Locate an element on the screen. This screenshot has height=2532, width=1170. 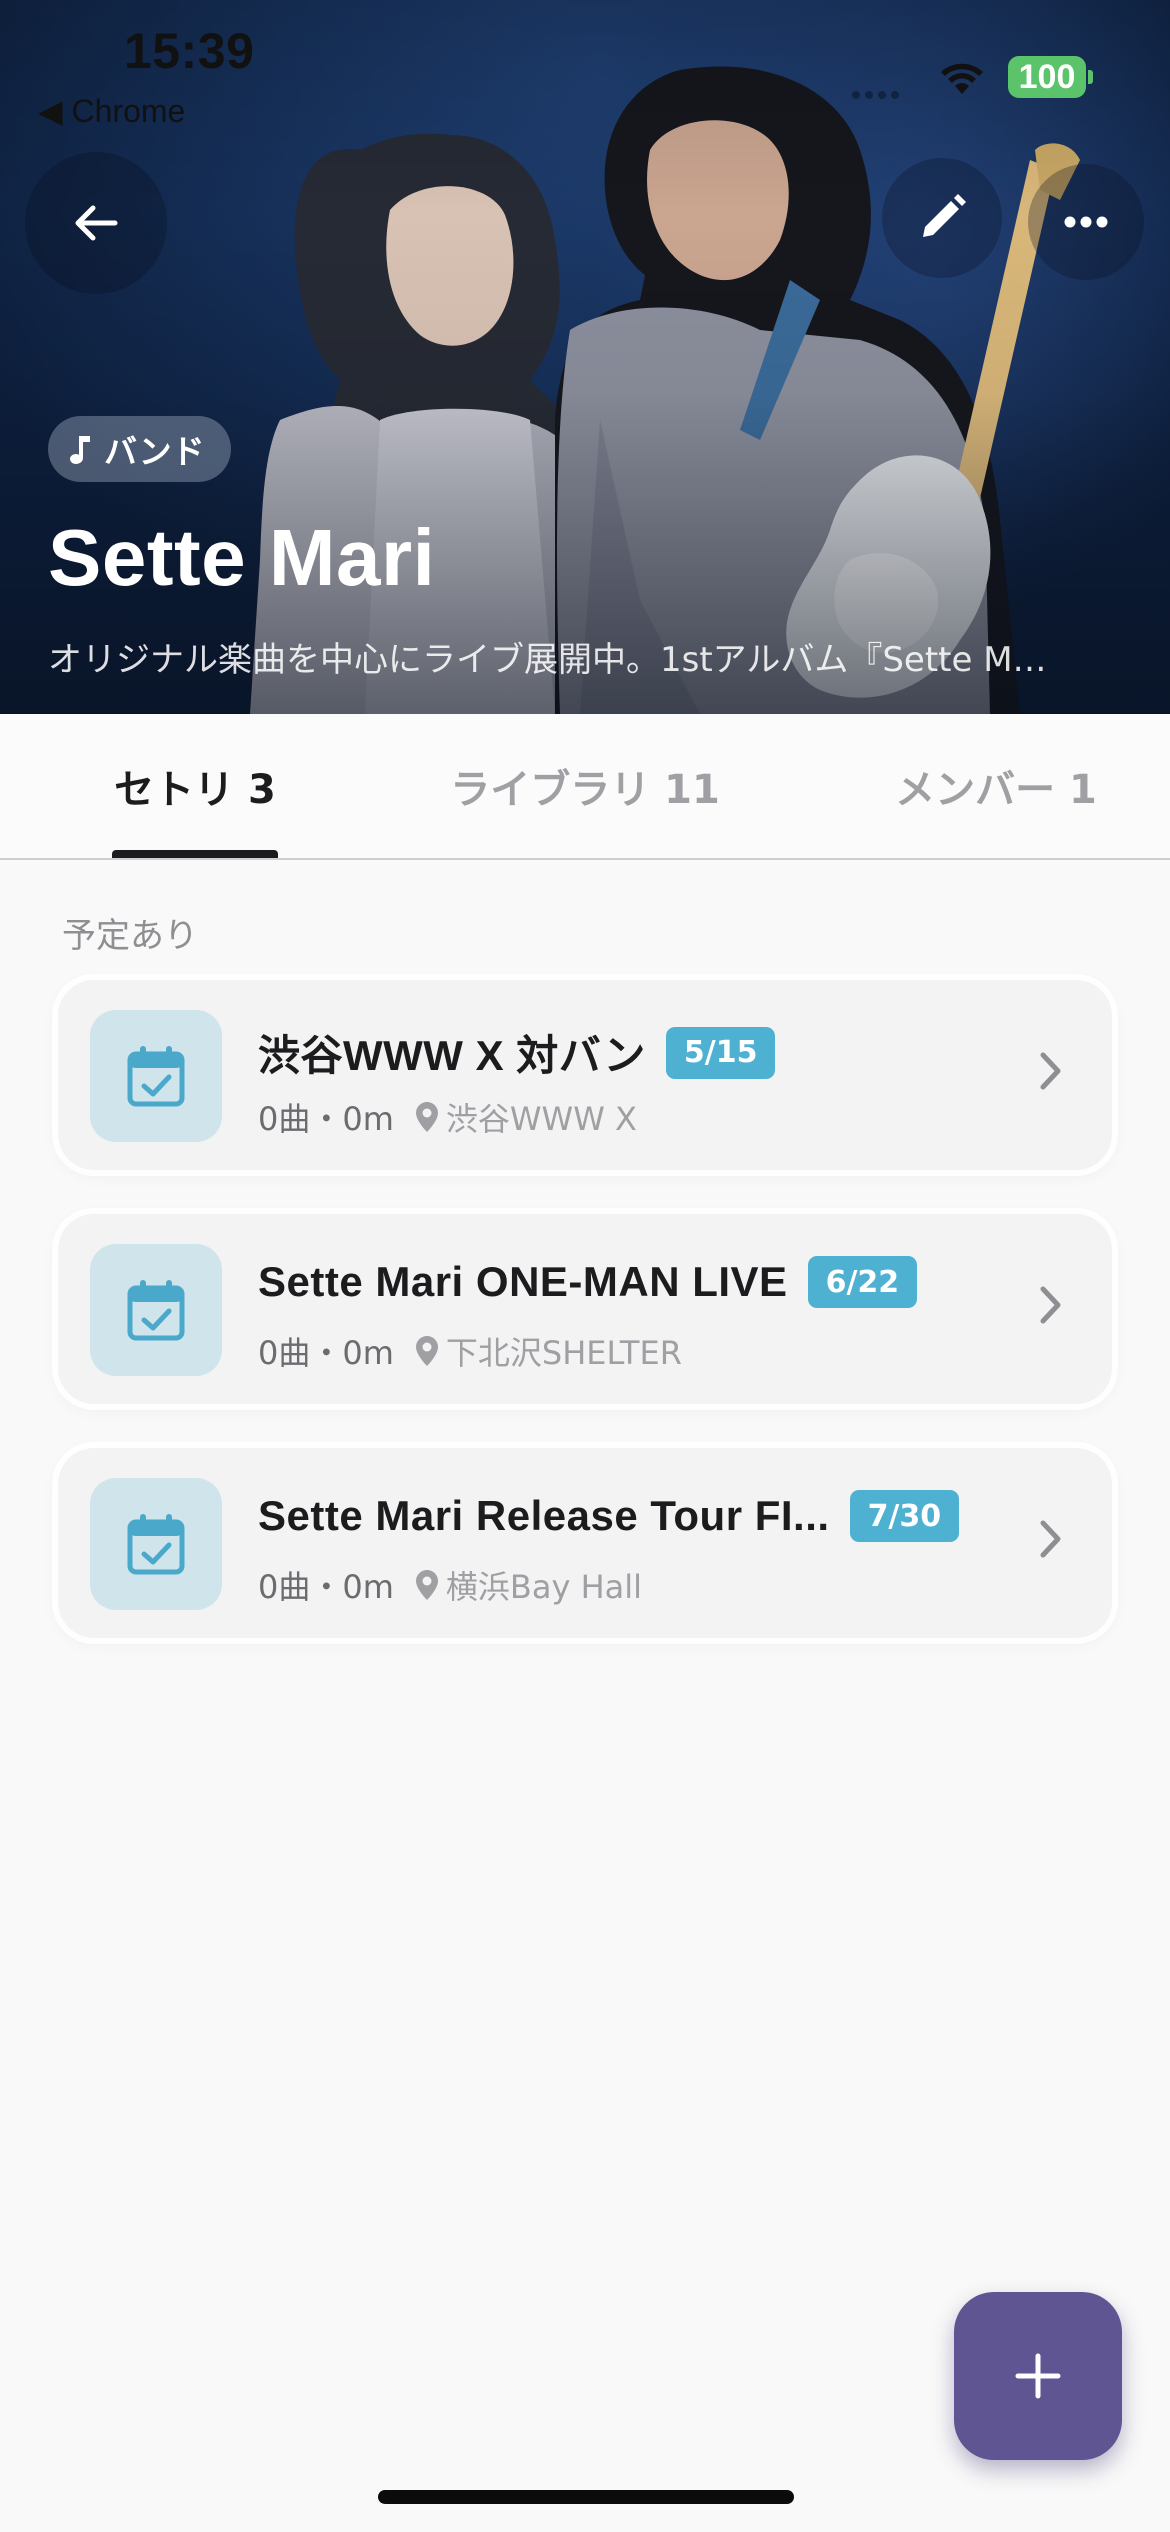
home-indicator is located at coordinates (586, 2497).